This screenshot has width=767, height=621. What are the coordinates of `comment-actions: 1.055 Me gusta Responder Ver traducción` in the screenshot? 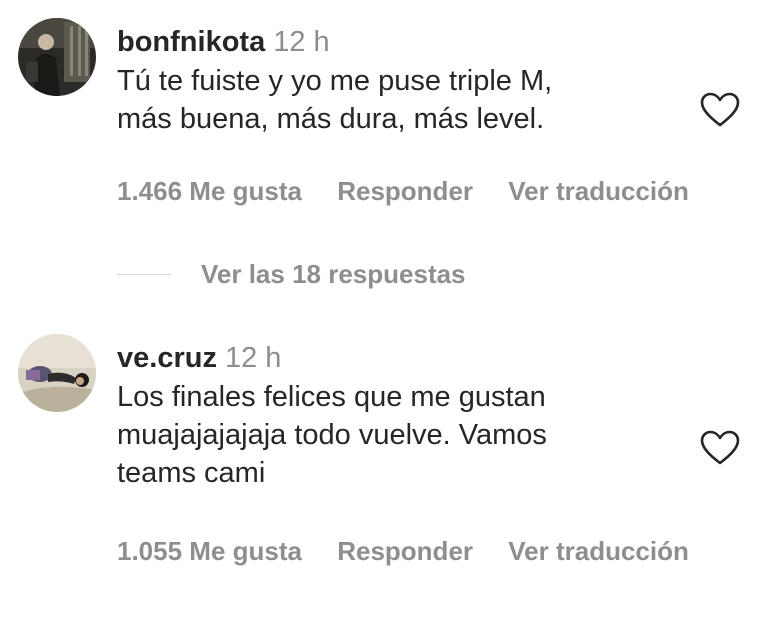 It's located at (417, 551).